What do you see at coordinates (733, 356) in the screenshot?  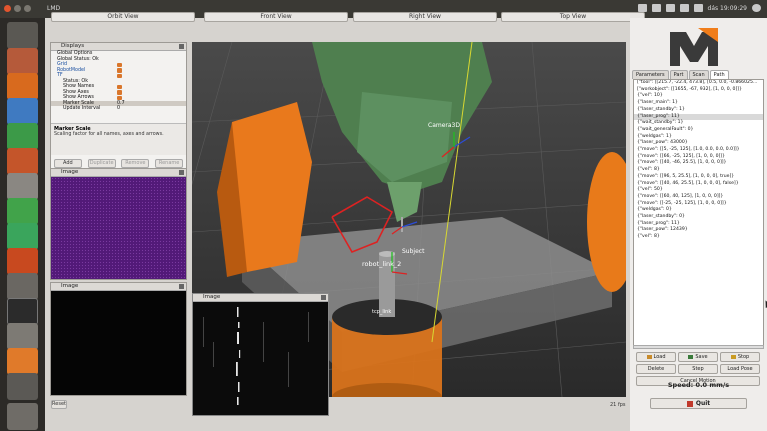 I see `play-icon` at bounding box center [733, 356].